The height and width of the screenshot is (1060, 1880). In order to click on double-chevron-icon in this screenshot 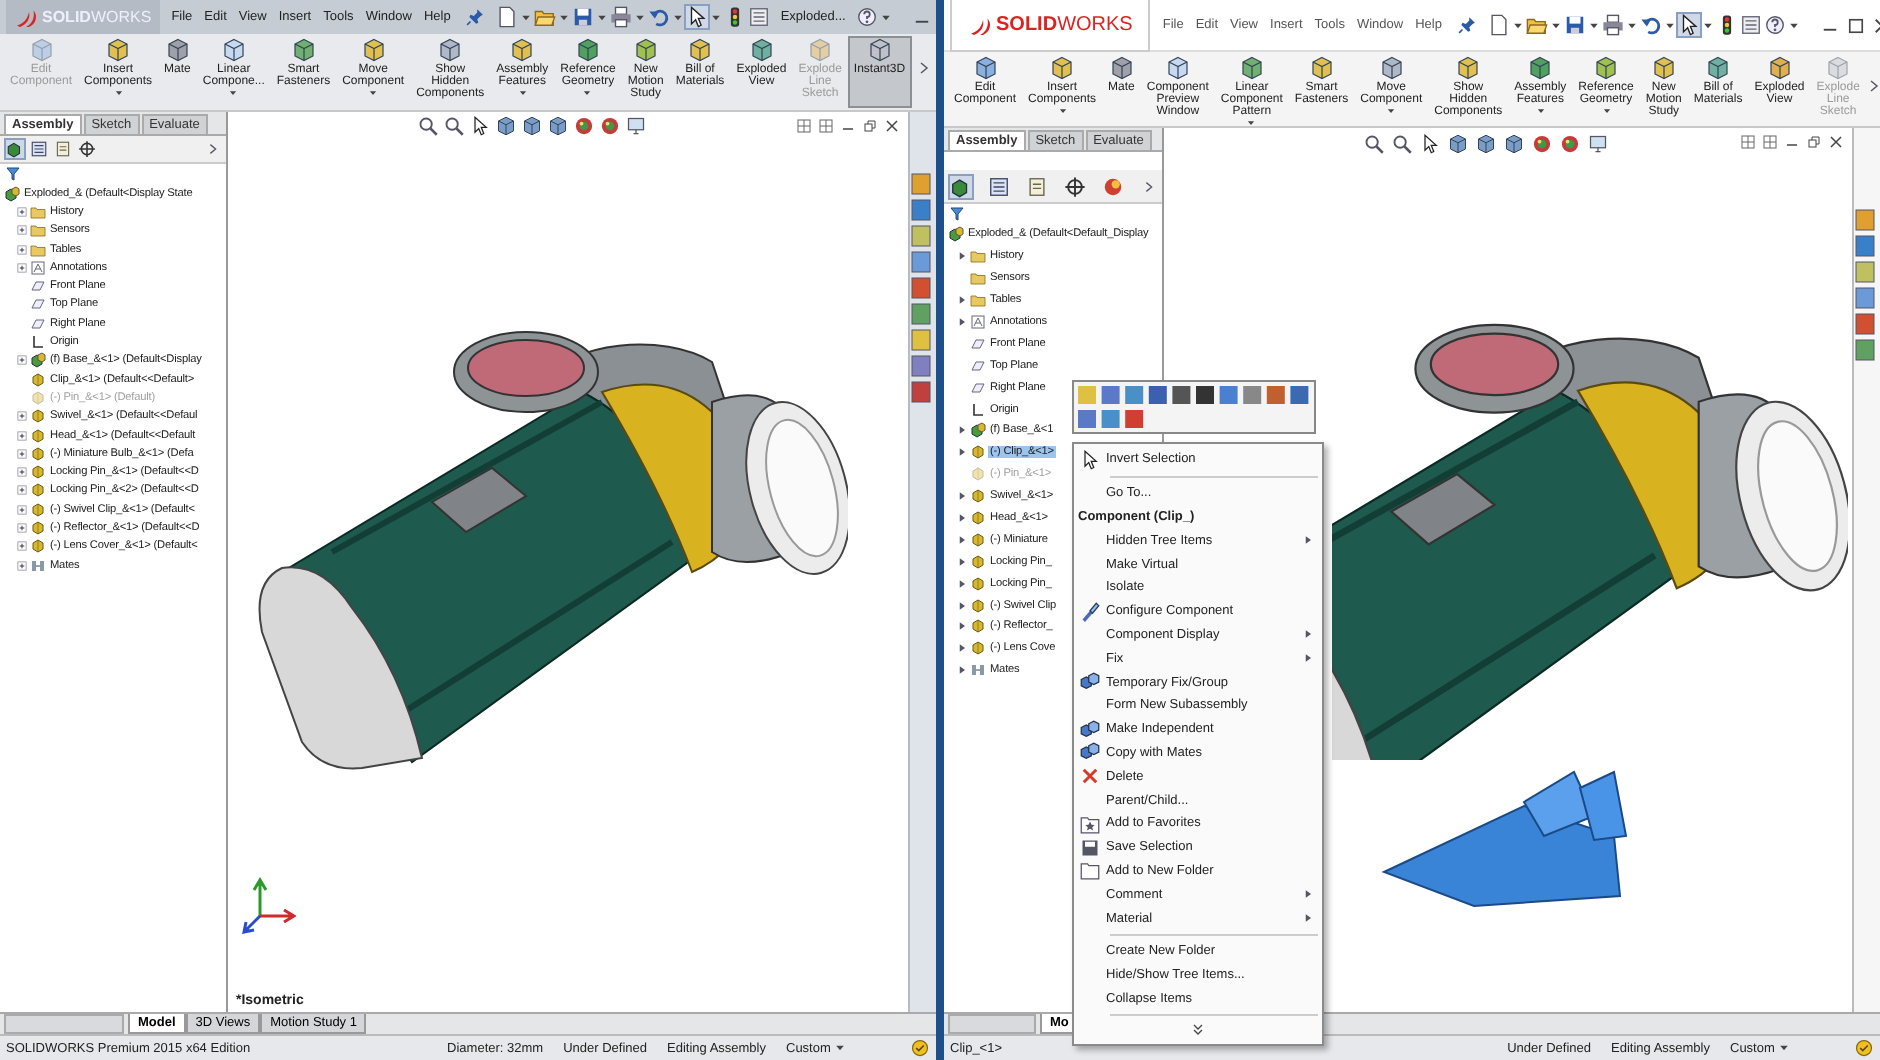, I will do `click(1198, 1030)`.